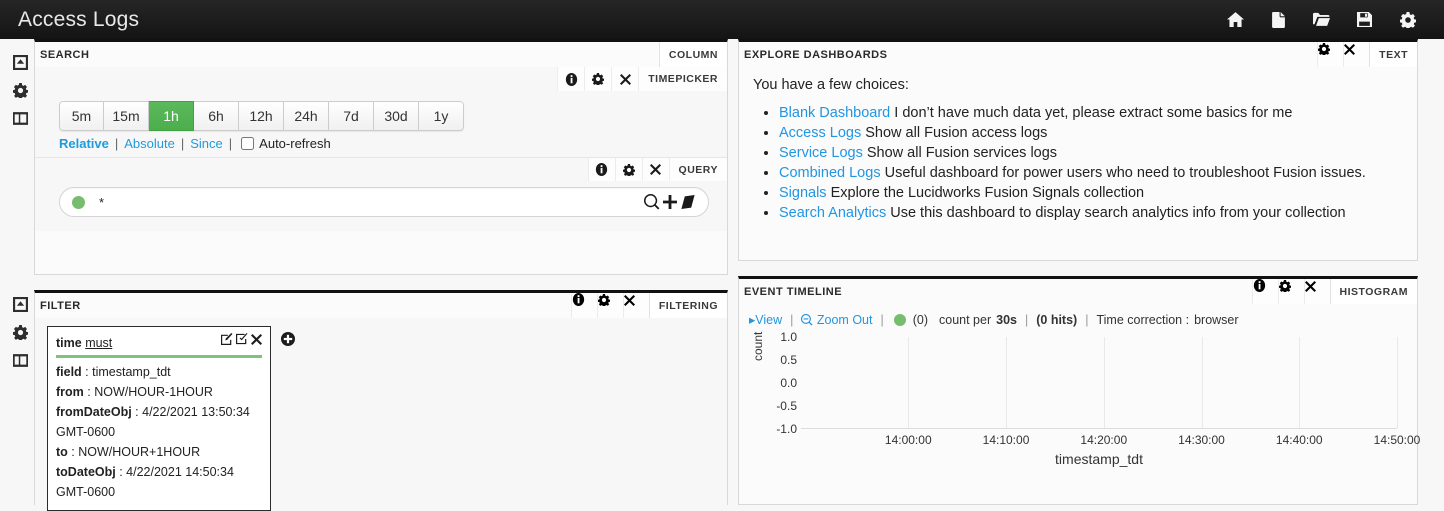  Describe the element at coordinates (1078, 291) in the screenshot. I see `timeline-panel-header: EVENT TIMELINE HISTOGRAM` at that location.